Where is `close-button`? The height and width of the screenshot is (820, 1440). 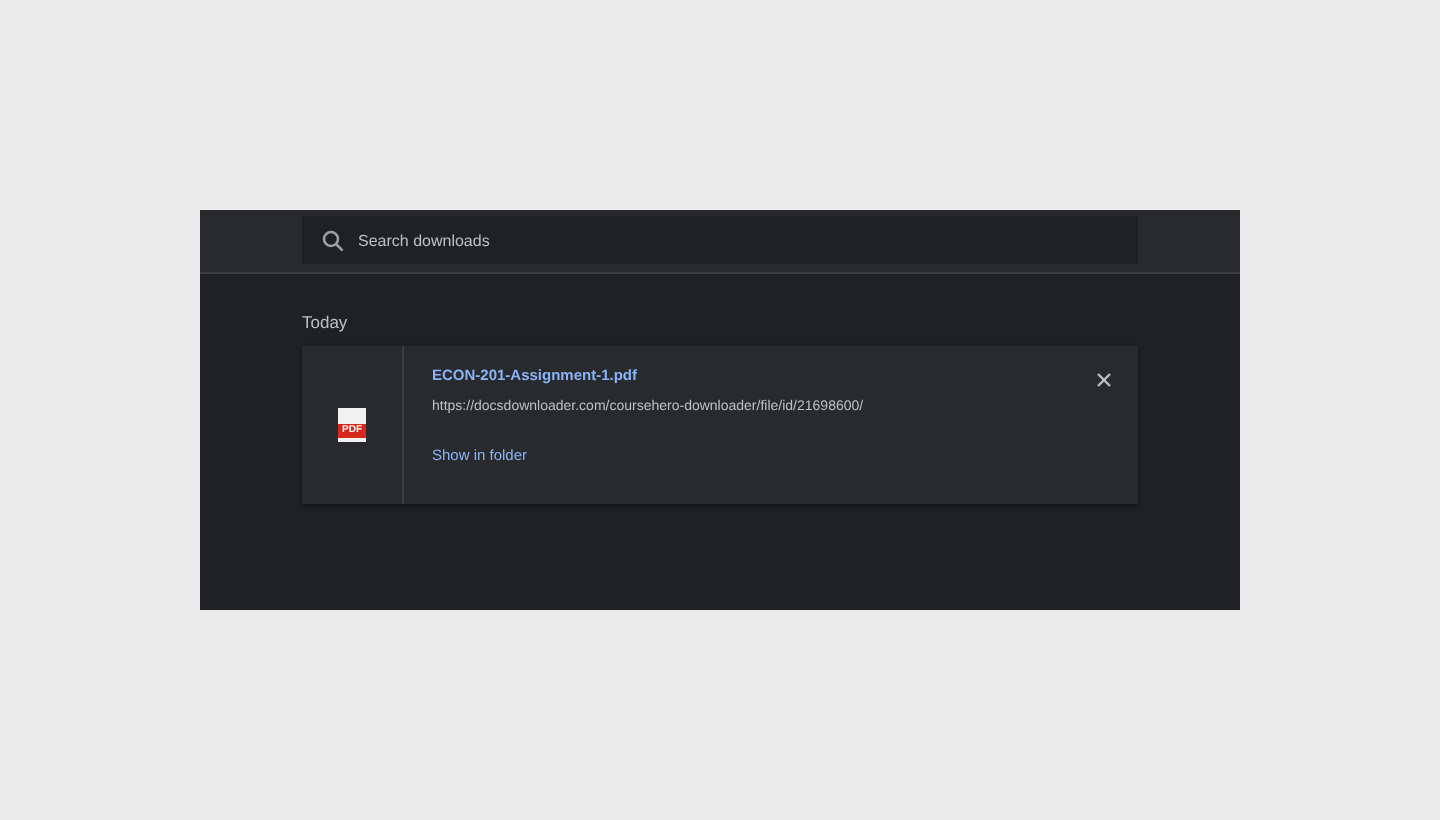
close-button is located at coordinates (1104, 380).